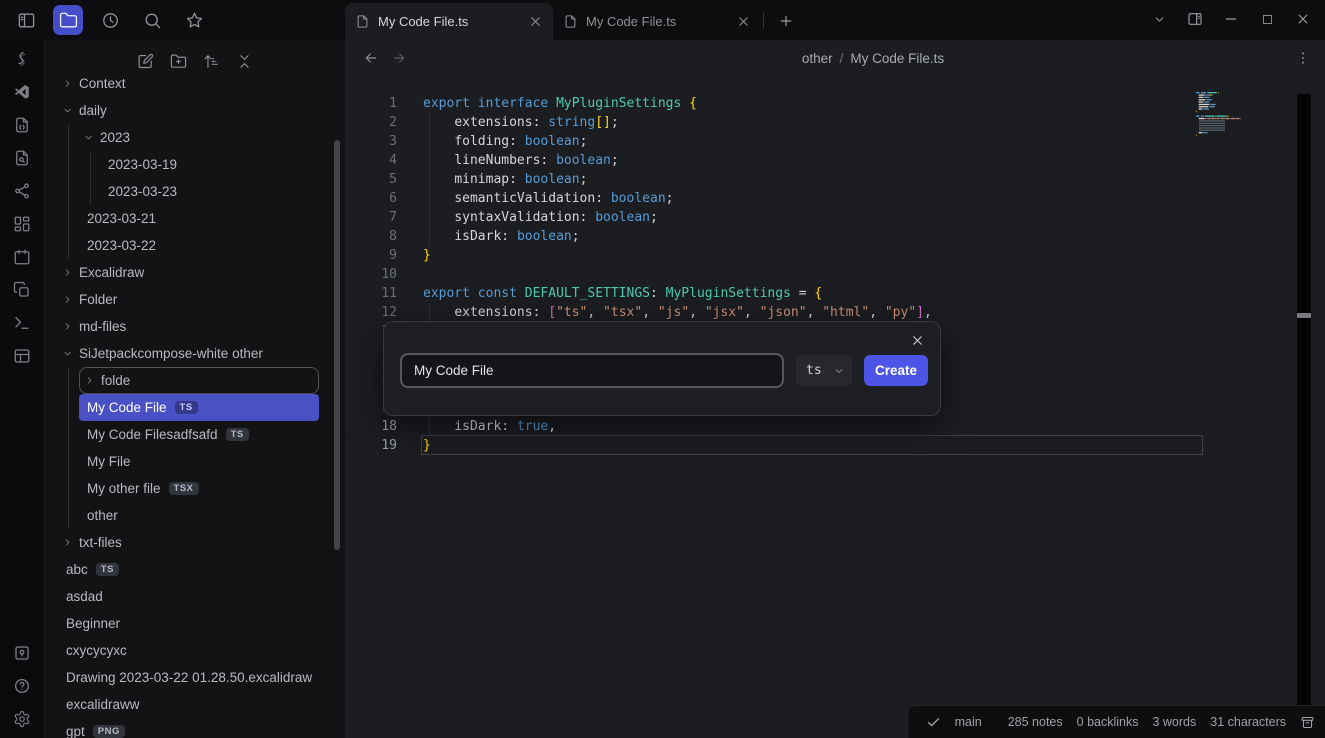  I want to click on tree-file: excalidraww, so click(188, 704).